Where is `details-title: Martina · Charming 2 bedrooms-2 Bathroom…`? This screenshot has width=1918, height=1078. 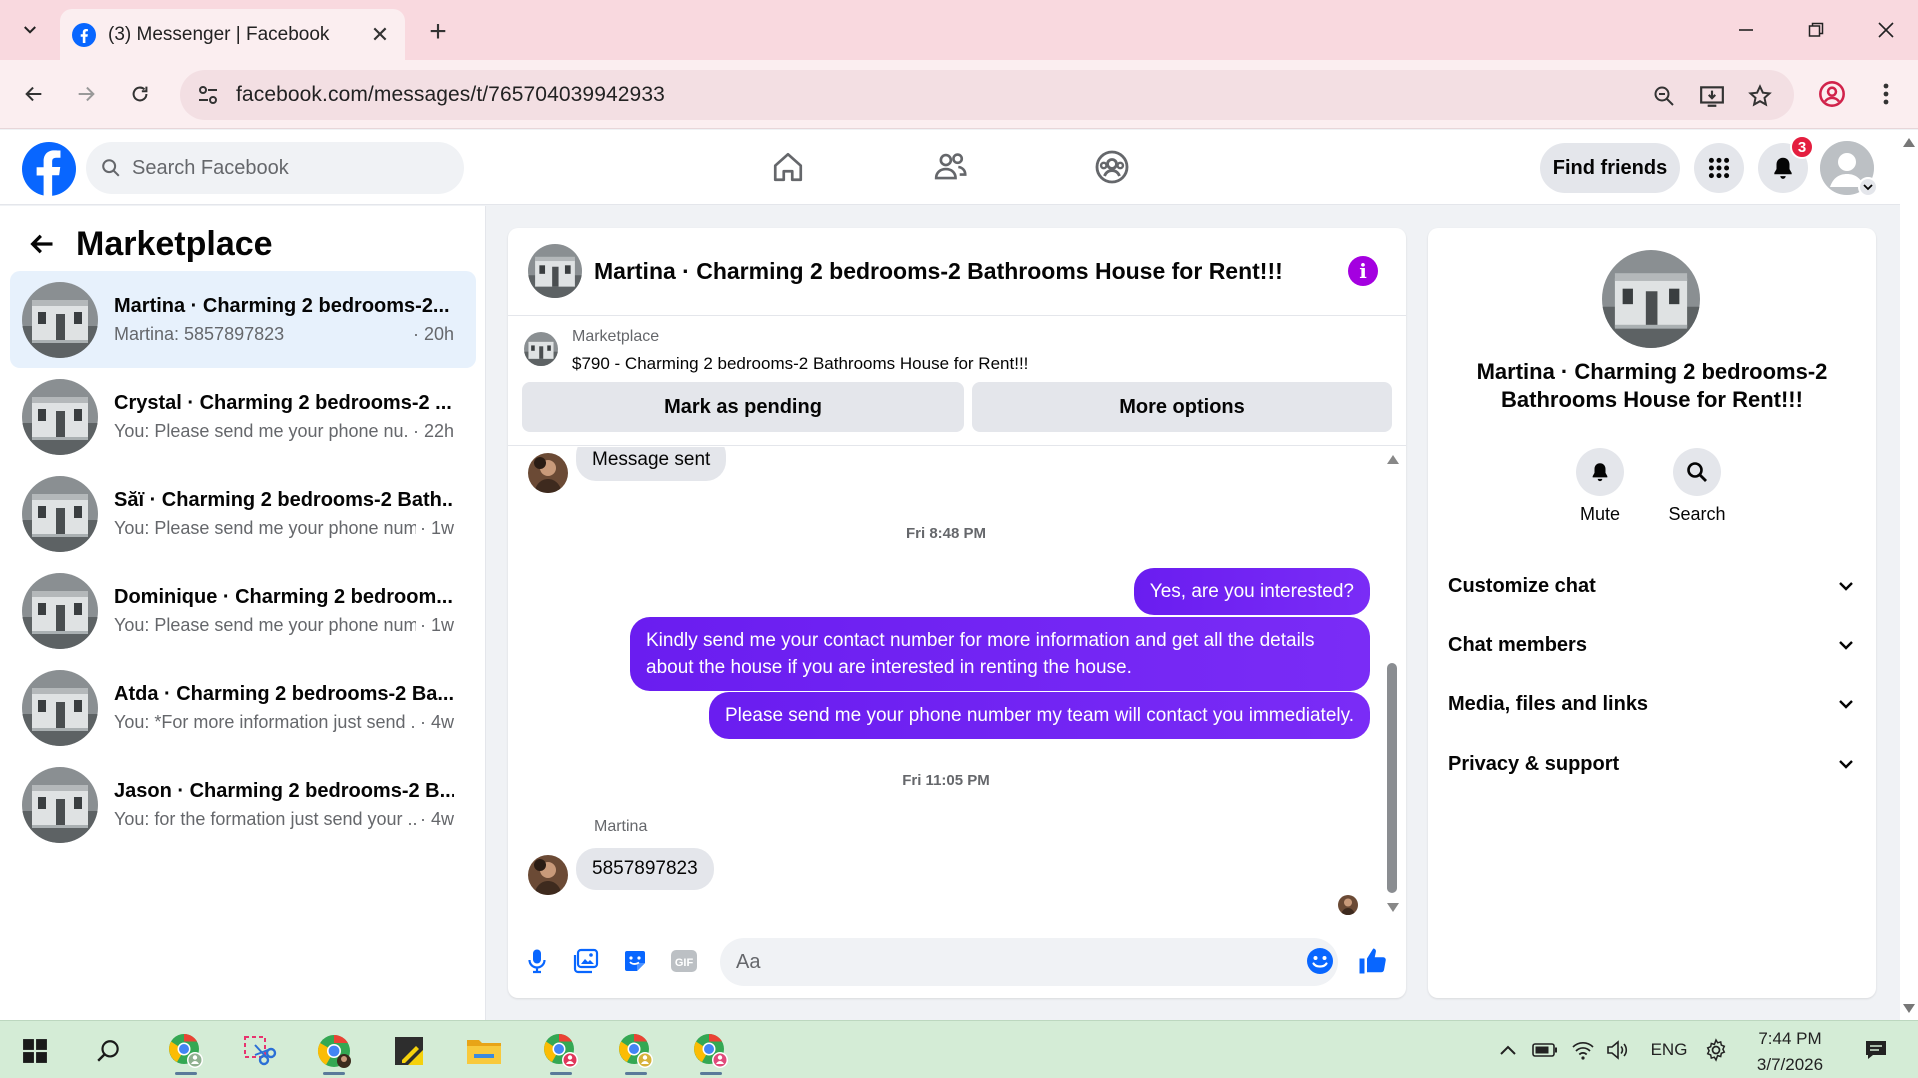
details-title: Martina · Charming 2 bedrooms-2 Bathroom… is located at coordinates (1652, 385).